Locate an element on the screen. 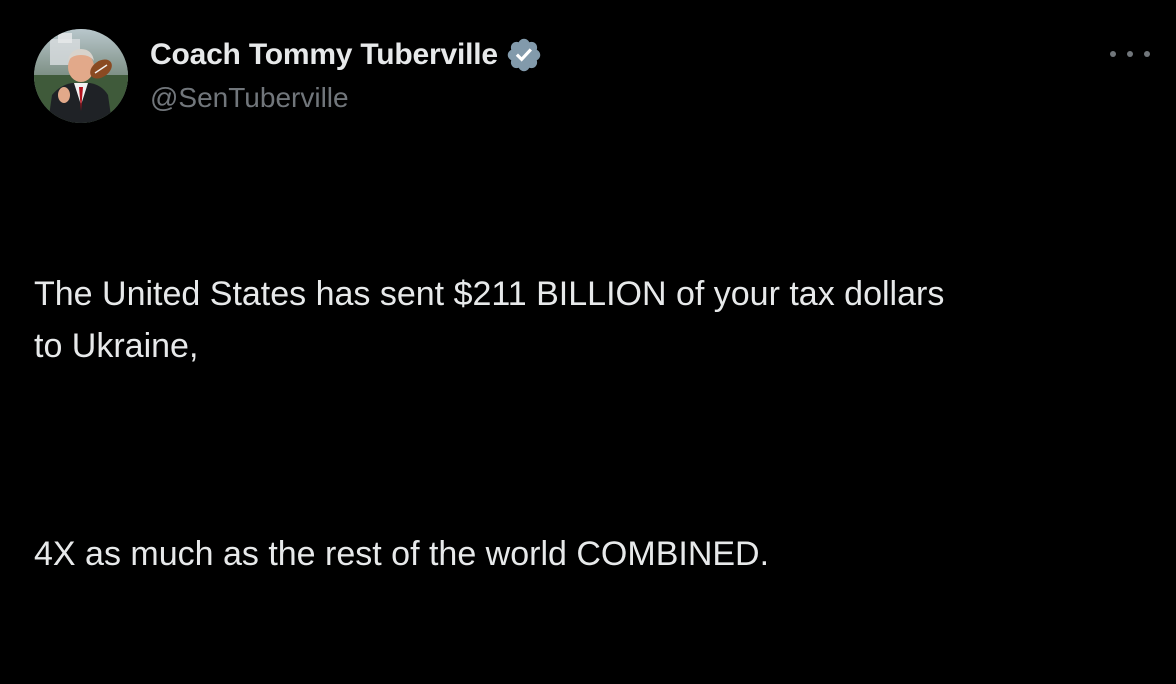  tweet-header: Coach Tommy Tuberville @SenTuberville is located at coordinates (346, 74).